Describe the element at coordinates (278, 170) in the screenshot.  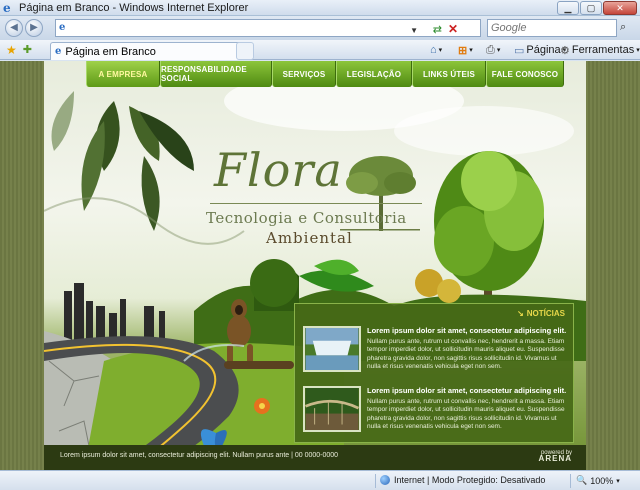
I see `logo-word: Flora` at that location.